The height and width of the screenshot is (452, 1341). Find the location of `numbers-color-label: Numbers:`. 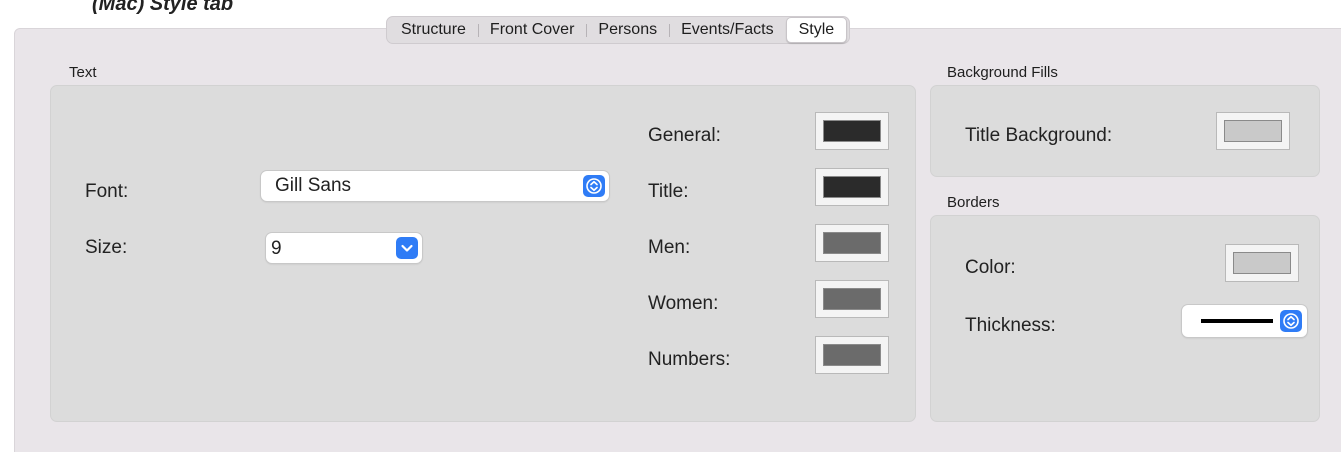

numbers-color-label: Numbers: is located at coordinates (689, 359).